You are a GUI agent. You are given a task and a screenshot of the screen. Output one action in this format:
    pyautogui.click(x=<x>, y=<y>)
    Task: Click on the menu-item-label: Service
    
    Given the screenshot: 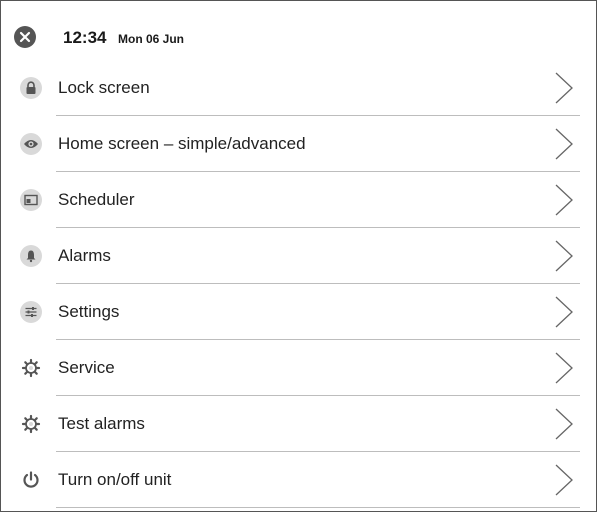 What is the action you would take?
    pyautogui.click(x=86, y=367)
    